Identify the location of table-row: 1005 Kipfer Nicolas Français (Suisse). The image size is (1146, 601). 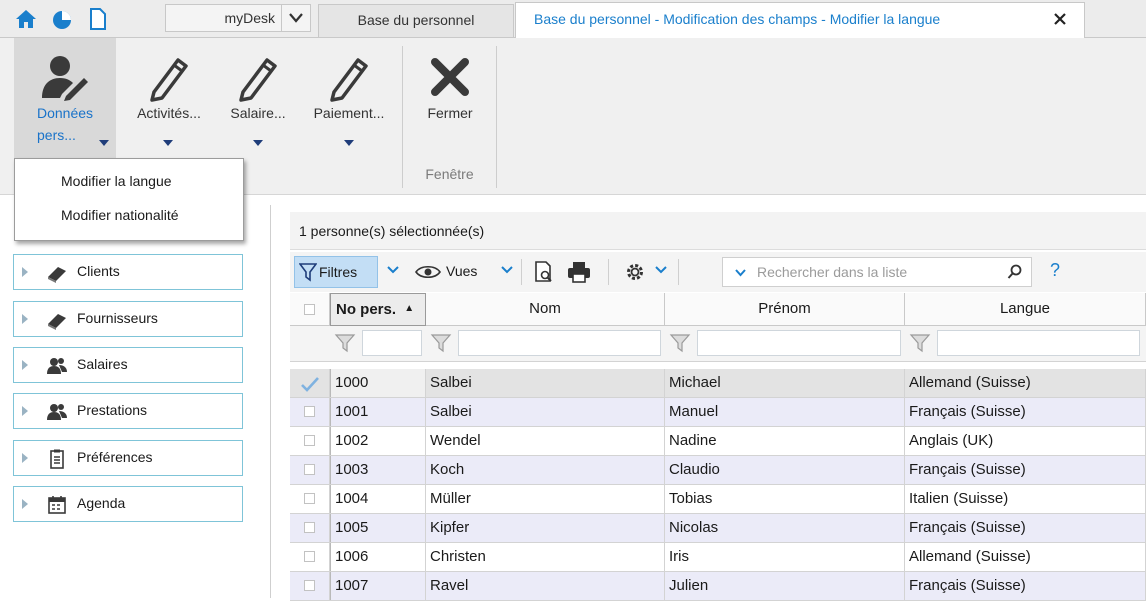
(718, 528).